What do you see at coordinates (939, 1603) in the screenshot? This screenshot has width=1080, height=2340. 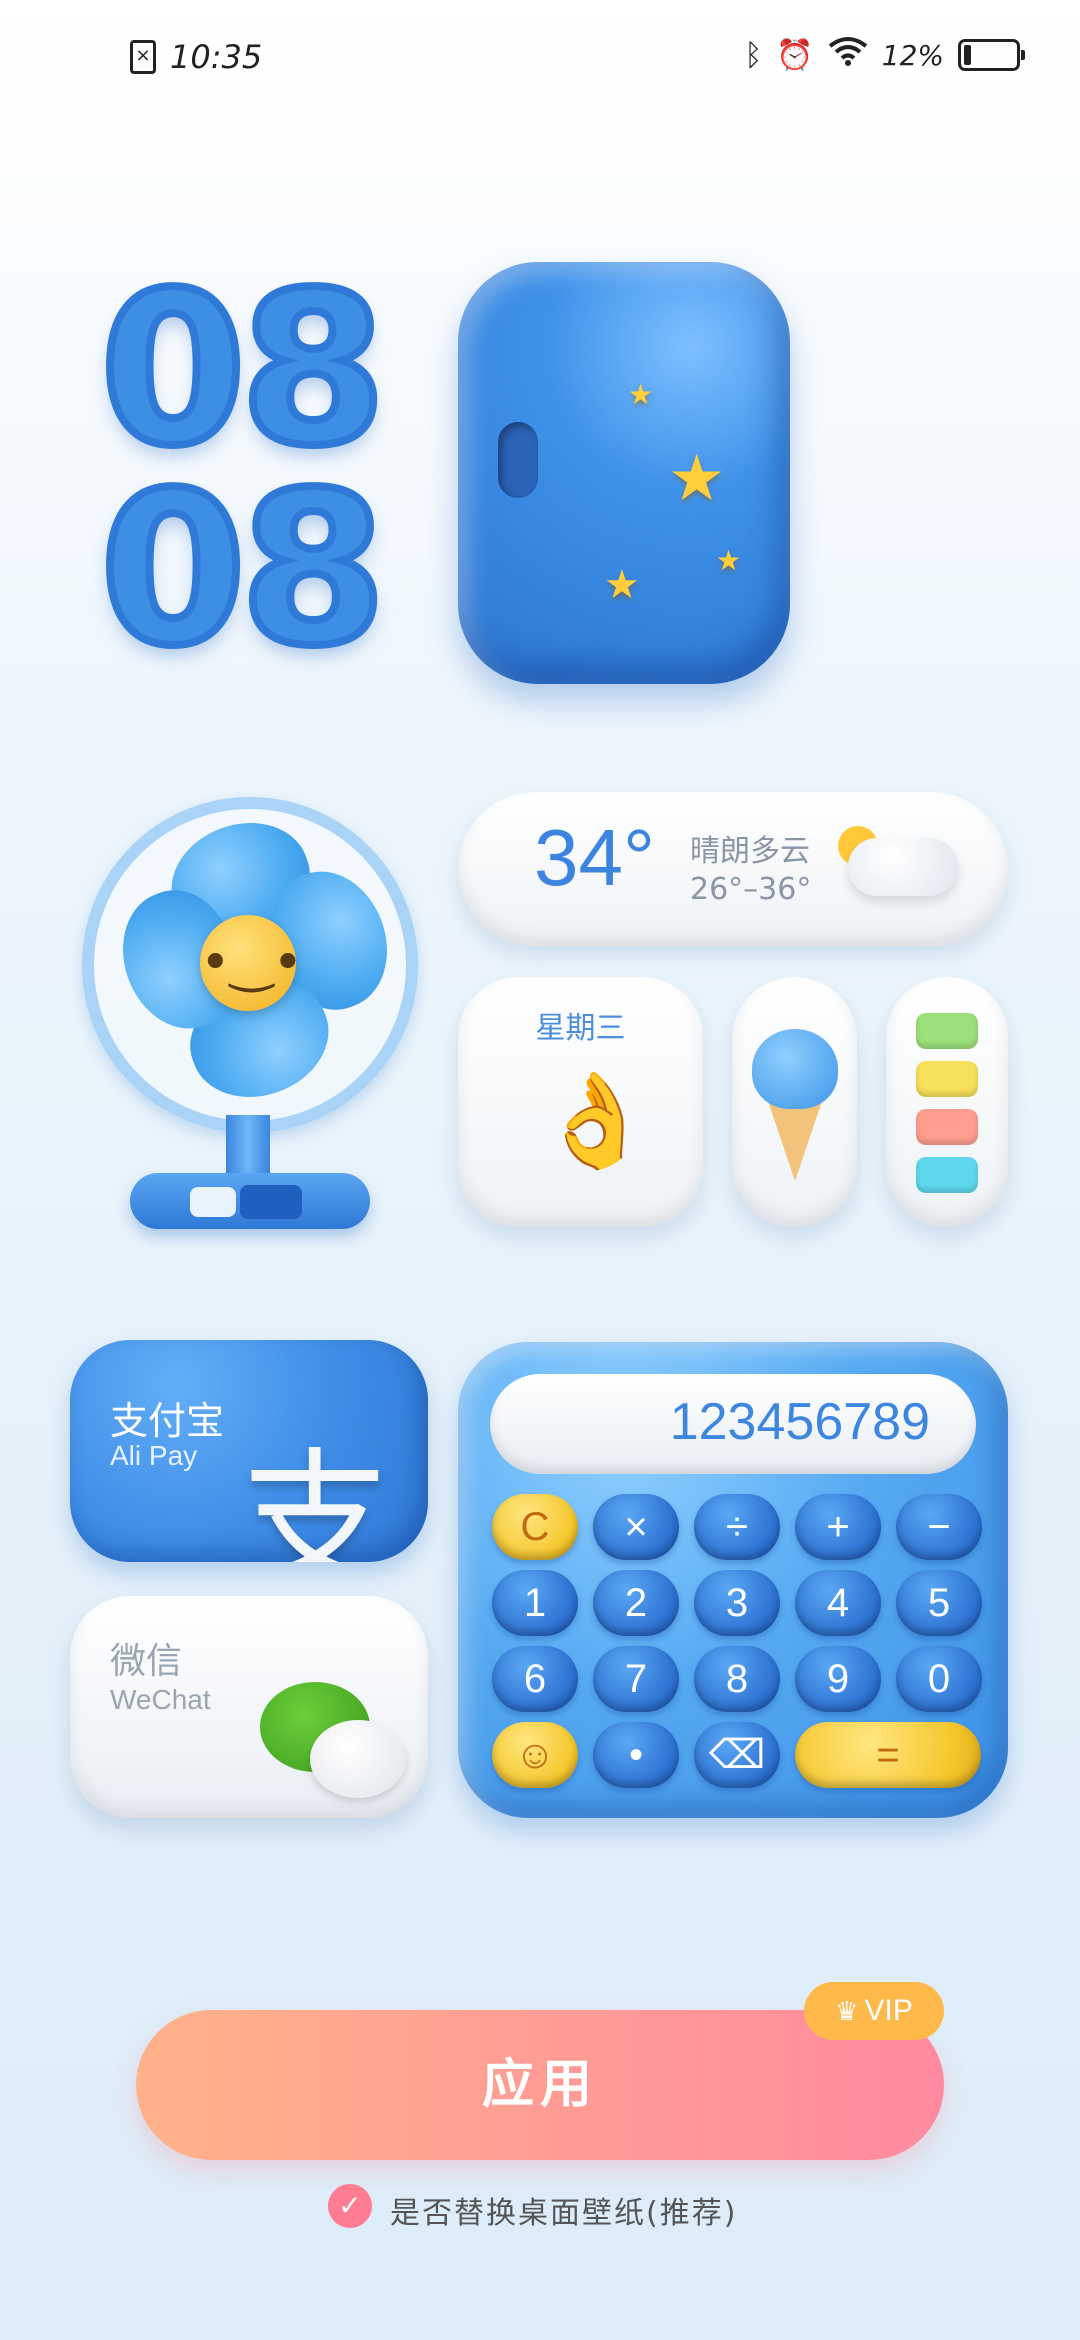 I see `calc-key-5: 5` at bounding box center [939, 1603].